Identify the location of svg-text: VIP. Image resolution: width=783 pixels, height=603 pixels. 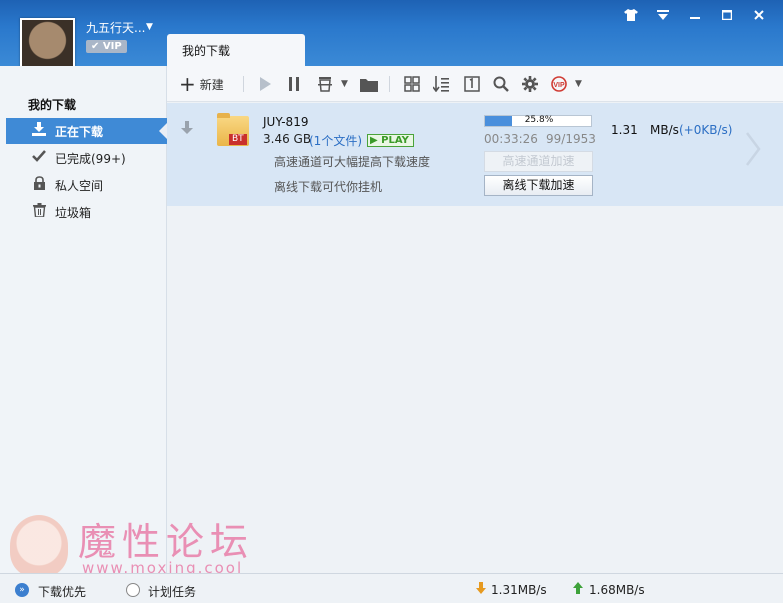
(559, 85).